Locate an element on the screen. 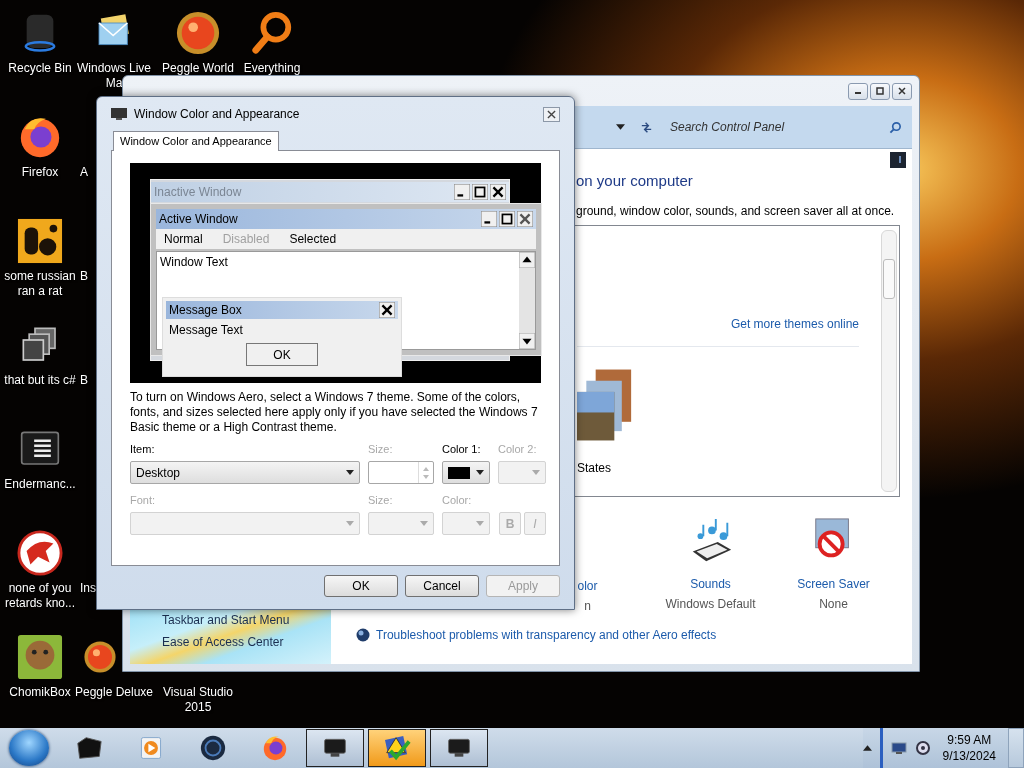  search-field: Search Control Panel is located at coordinates (778, 127).